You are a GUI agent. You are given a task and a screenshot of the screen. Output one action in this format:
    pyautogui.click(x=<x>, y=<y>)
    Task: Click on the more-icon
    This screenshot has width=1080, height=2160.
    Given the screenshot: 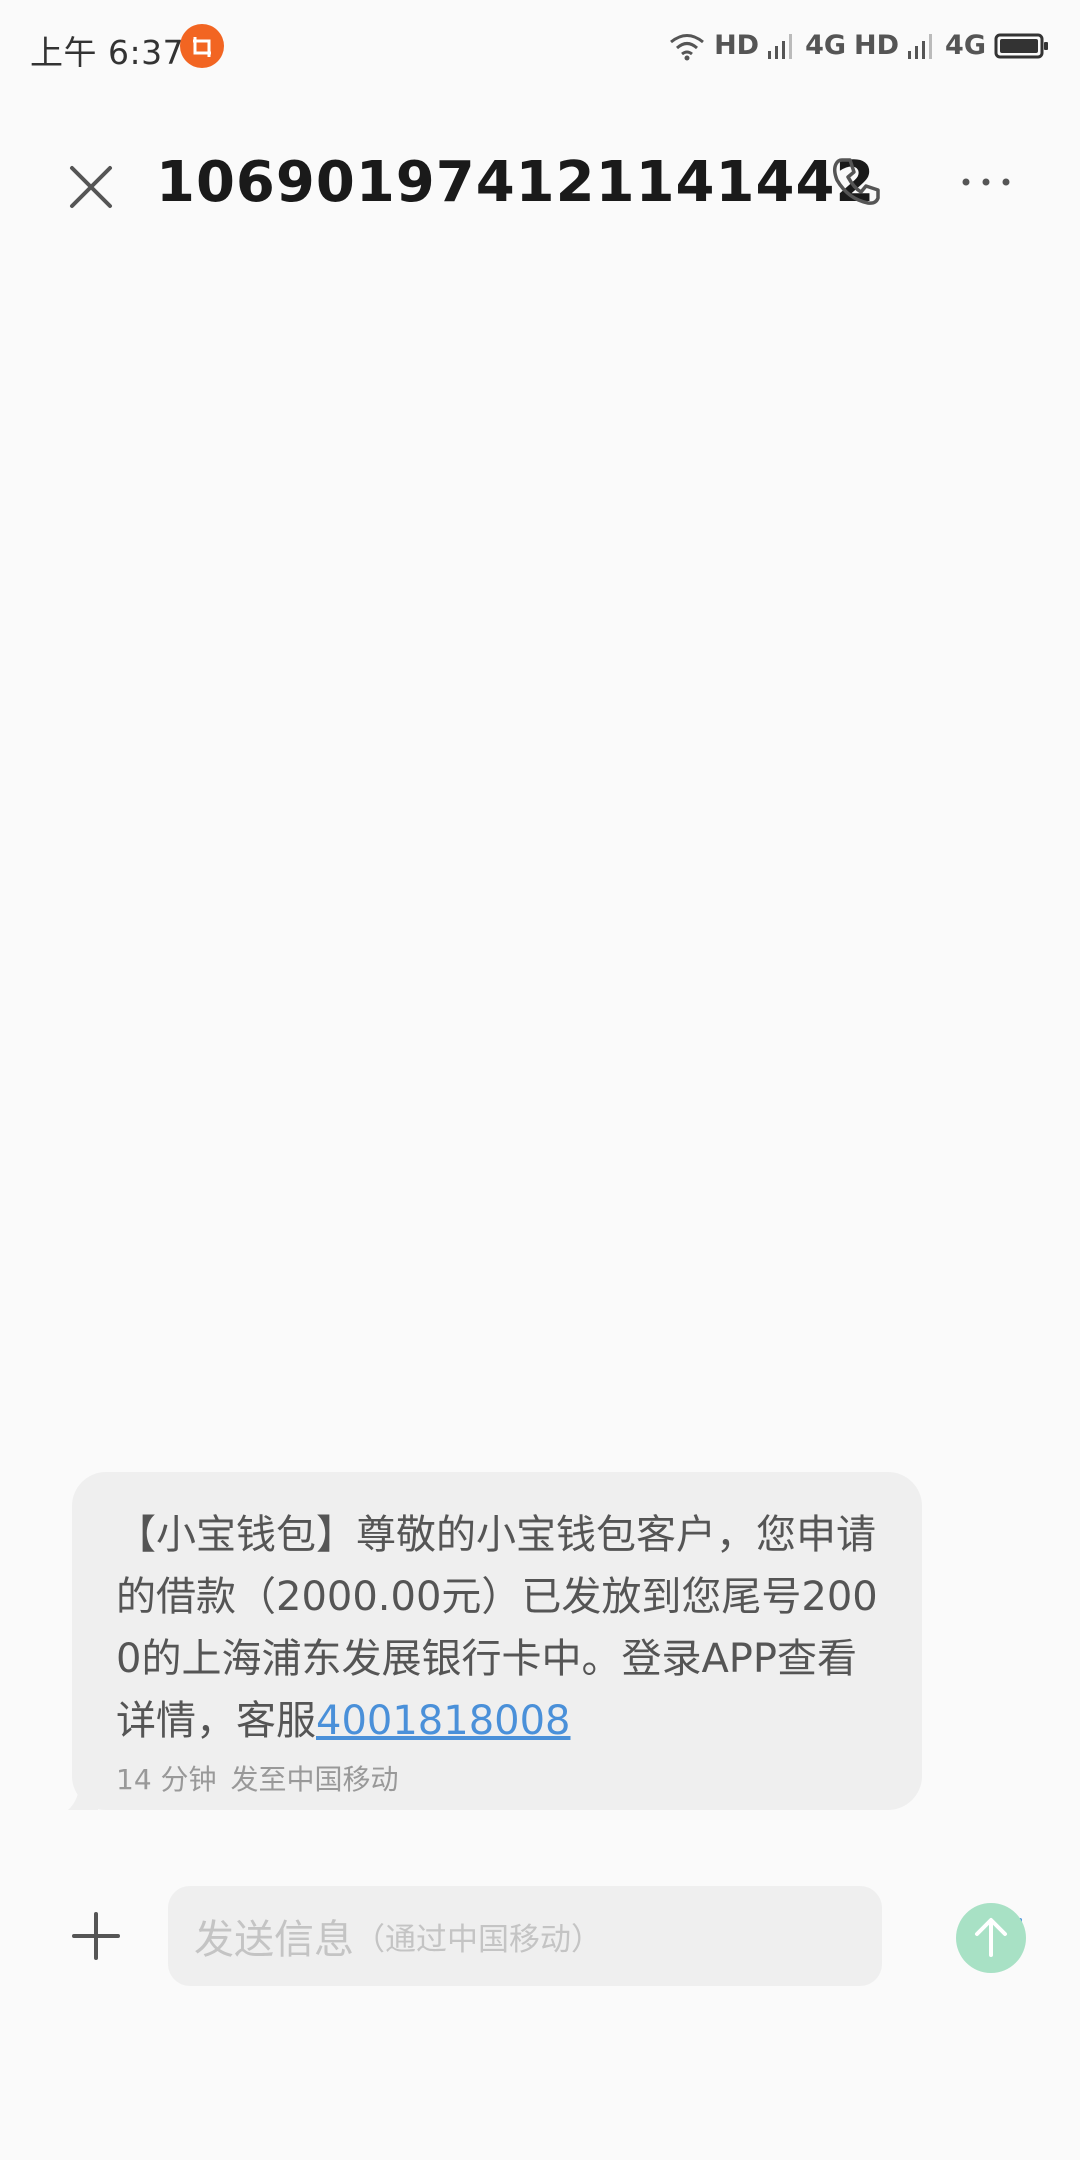 What is the action you would take?
    pyautogui.click(x=986, y=182)
    